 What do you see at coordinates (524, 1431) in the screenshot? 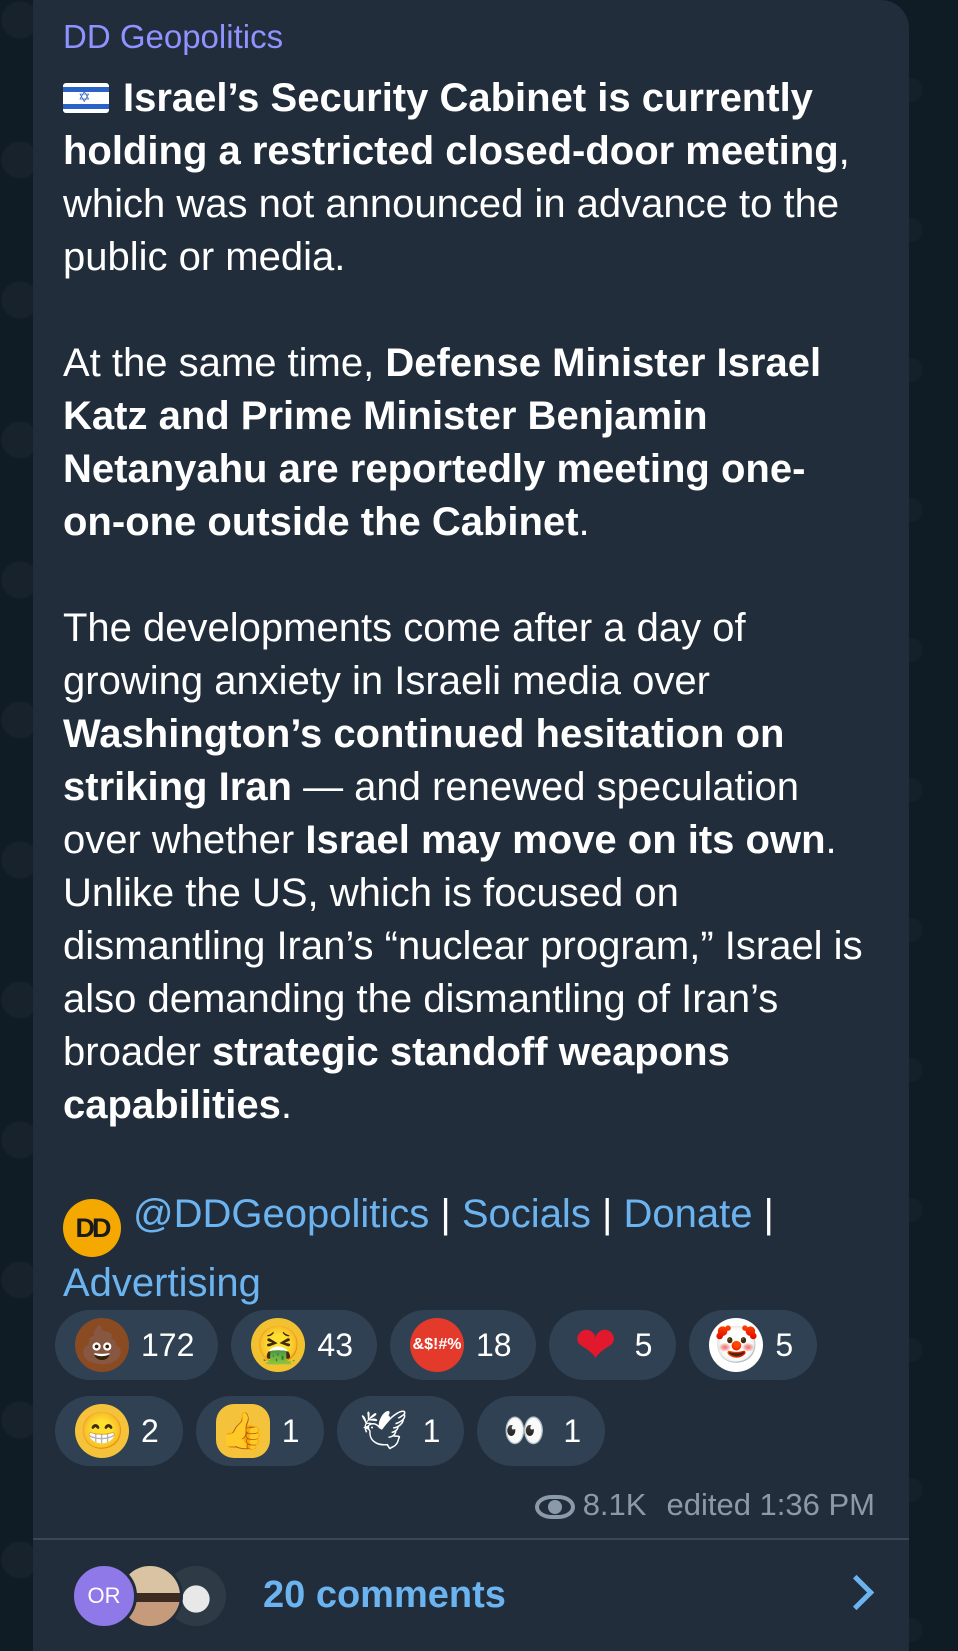
I see `eyes-emoji-icon: 👀` at bounding box center [524, 1431].